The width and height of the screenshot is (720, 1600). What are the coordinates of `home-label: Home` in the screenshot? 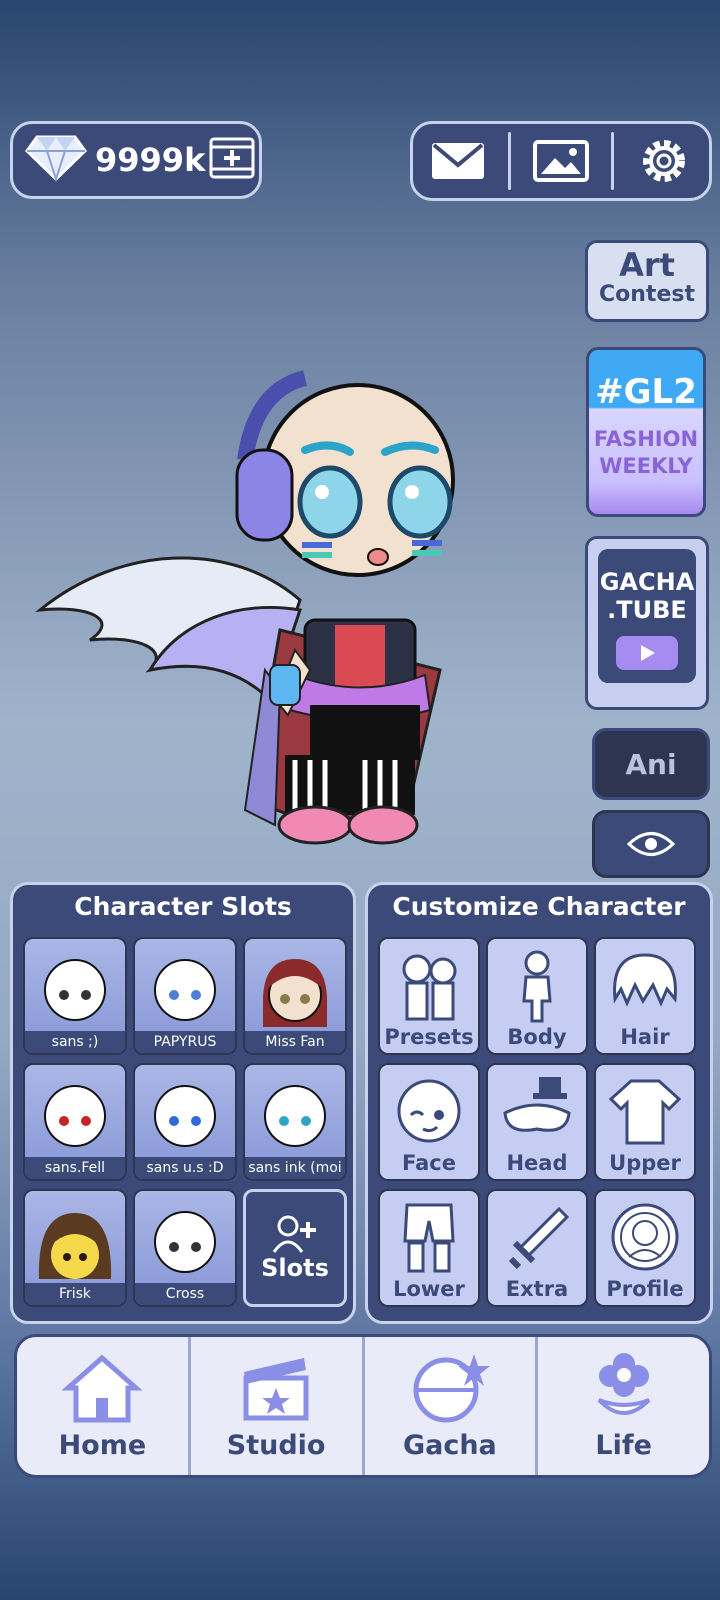 It's located at (102, 1445).